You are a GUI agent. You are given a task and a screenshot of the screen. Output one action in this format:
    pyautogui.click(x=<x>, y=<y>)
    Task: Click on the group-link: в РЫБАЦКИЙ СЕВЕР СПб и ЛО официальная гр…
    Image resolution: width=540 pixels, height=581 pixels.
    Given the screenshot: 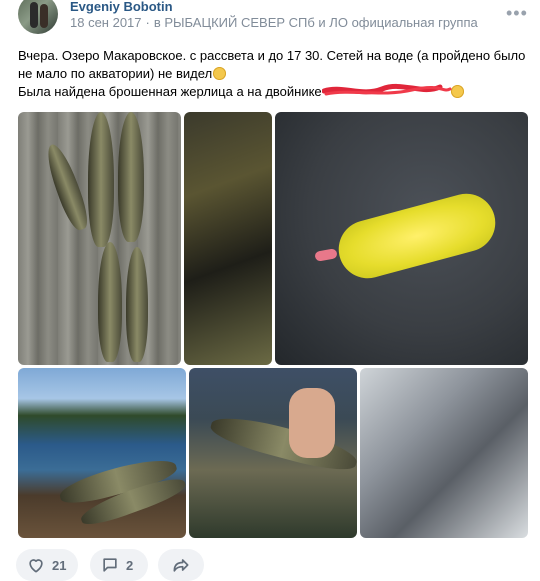 What is the action you would take?
    pyautogui.click(x=316, y=22)
    